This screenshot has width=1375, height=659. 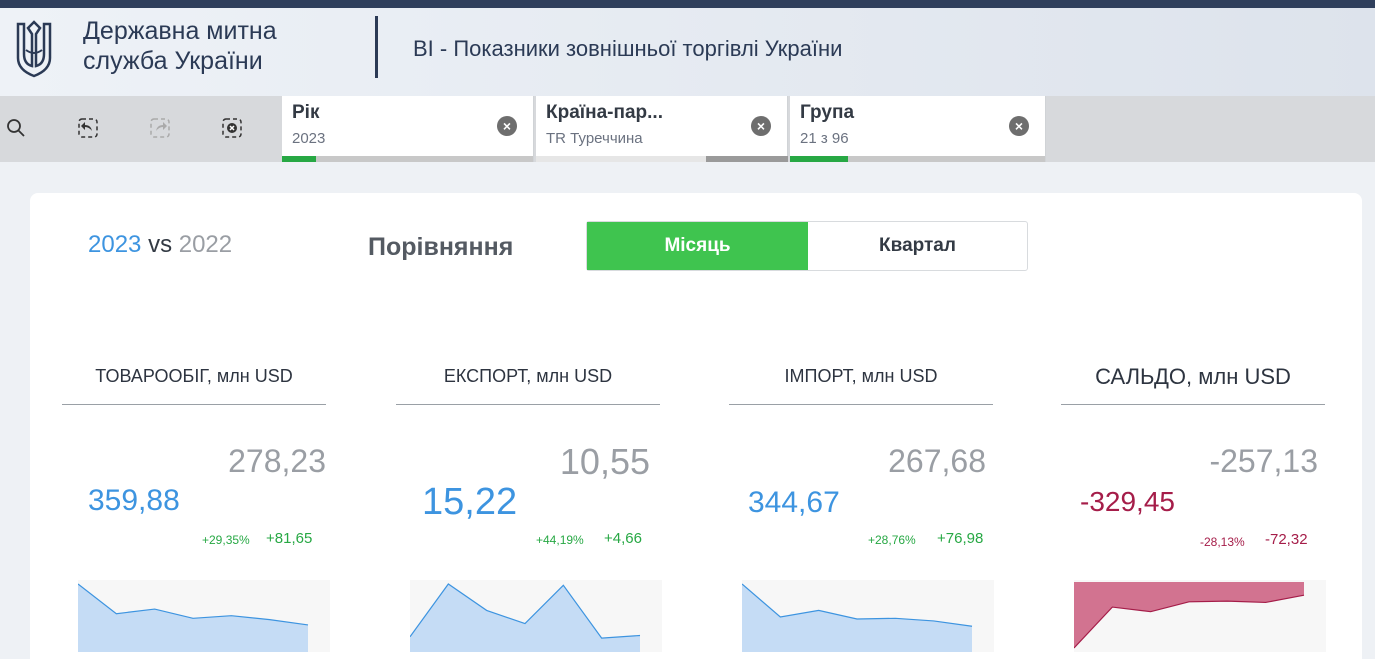 What do you see at coordinates (470, 502) in the screenshot?
I see `kpi-current-export: 15,22` at bounding box center [470, 502].